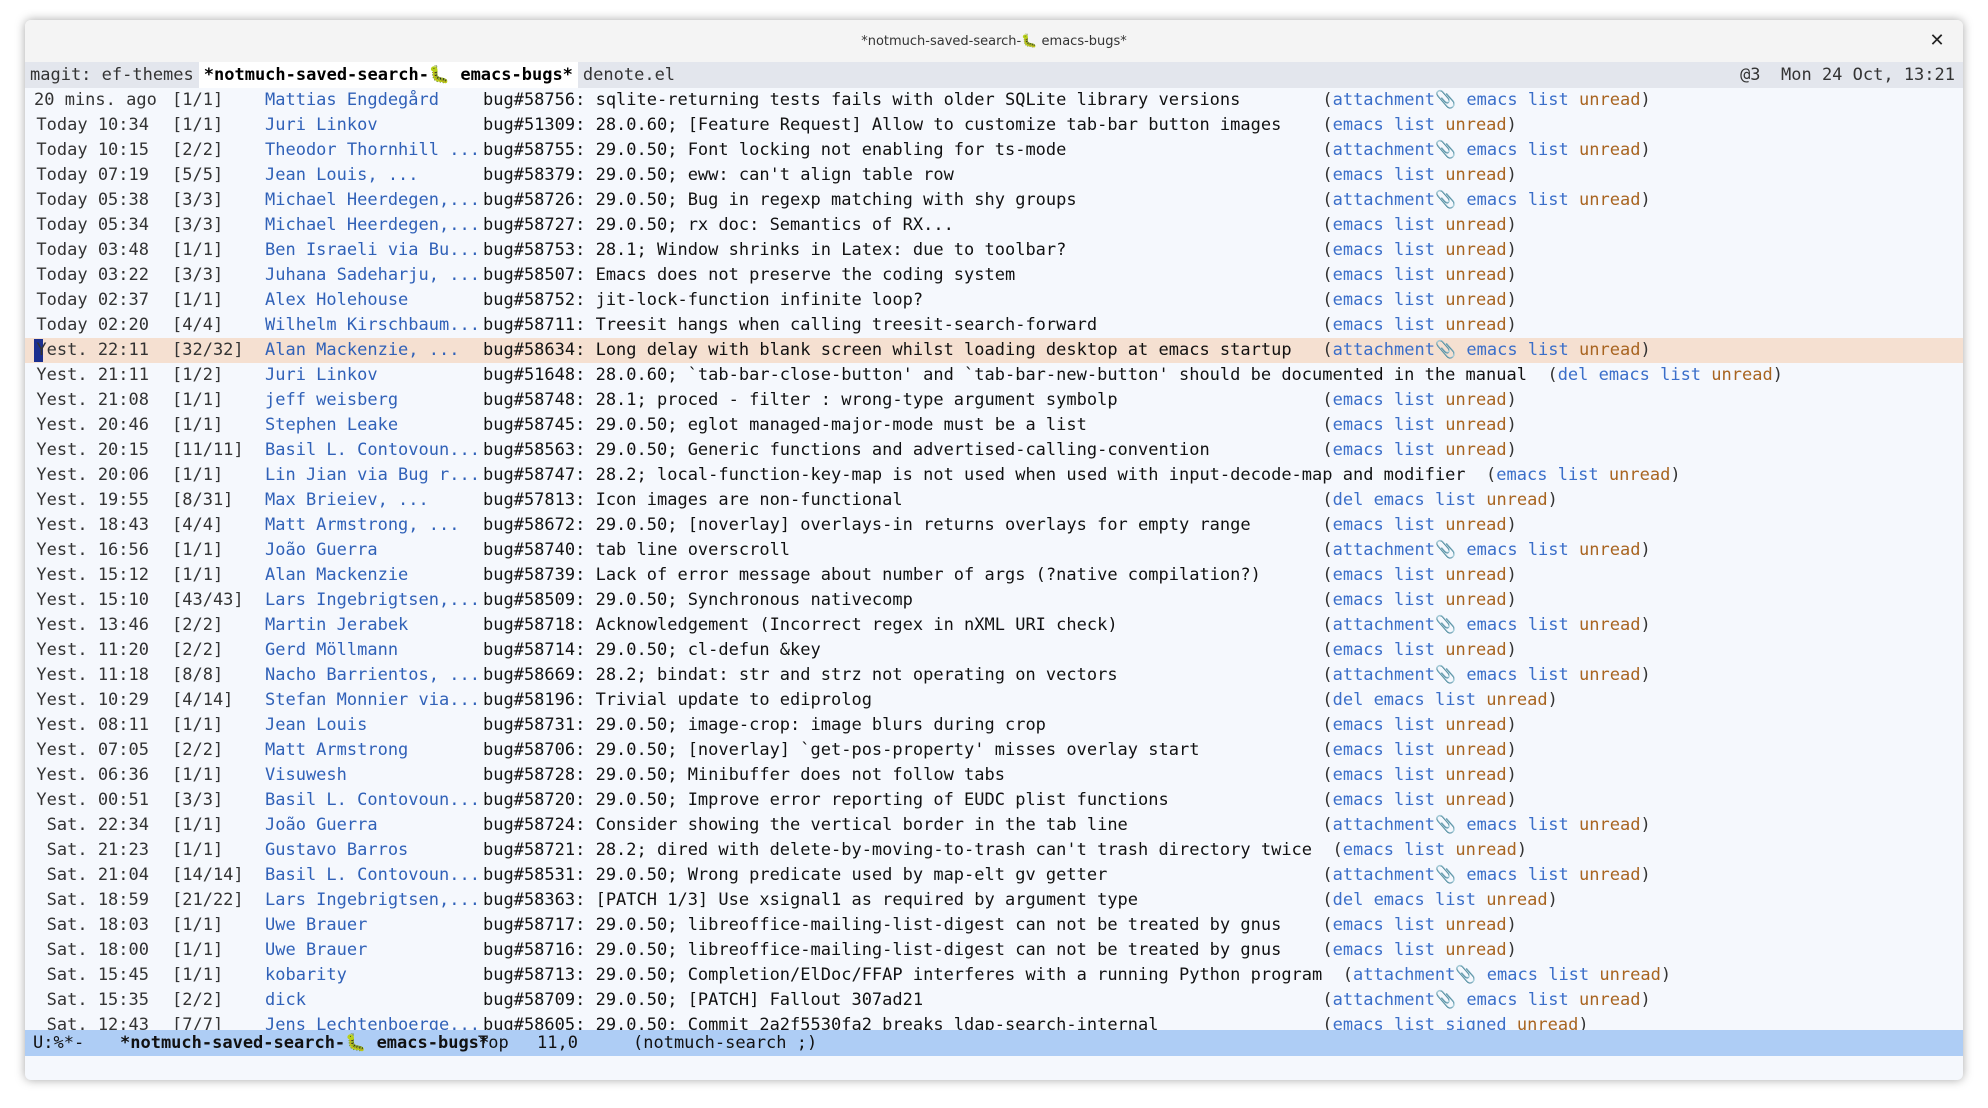 The image size is (1988, 1108). I want to click on modeline-buffer-name: *notmuch-saved-search-🐛 emacs-bugs*, so click(304, 1043).